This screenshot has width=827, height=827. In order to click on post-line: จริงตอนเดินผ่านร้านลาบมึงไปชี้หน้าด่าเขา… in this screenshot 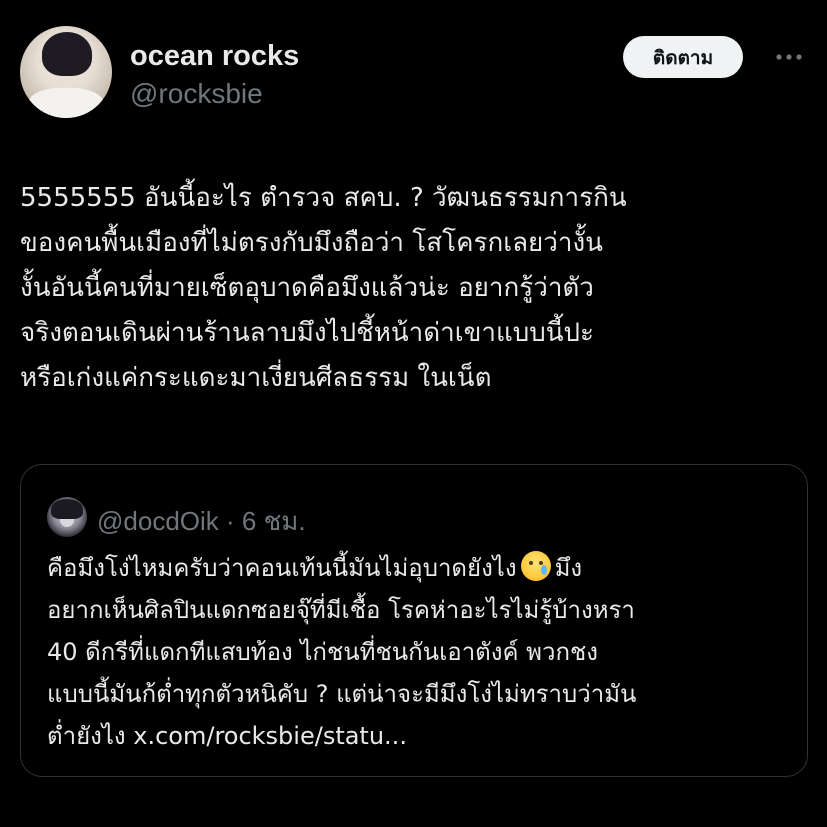, I will do `click(307, 333)`.